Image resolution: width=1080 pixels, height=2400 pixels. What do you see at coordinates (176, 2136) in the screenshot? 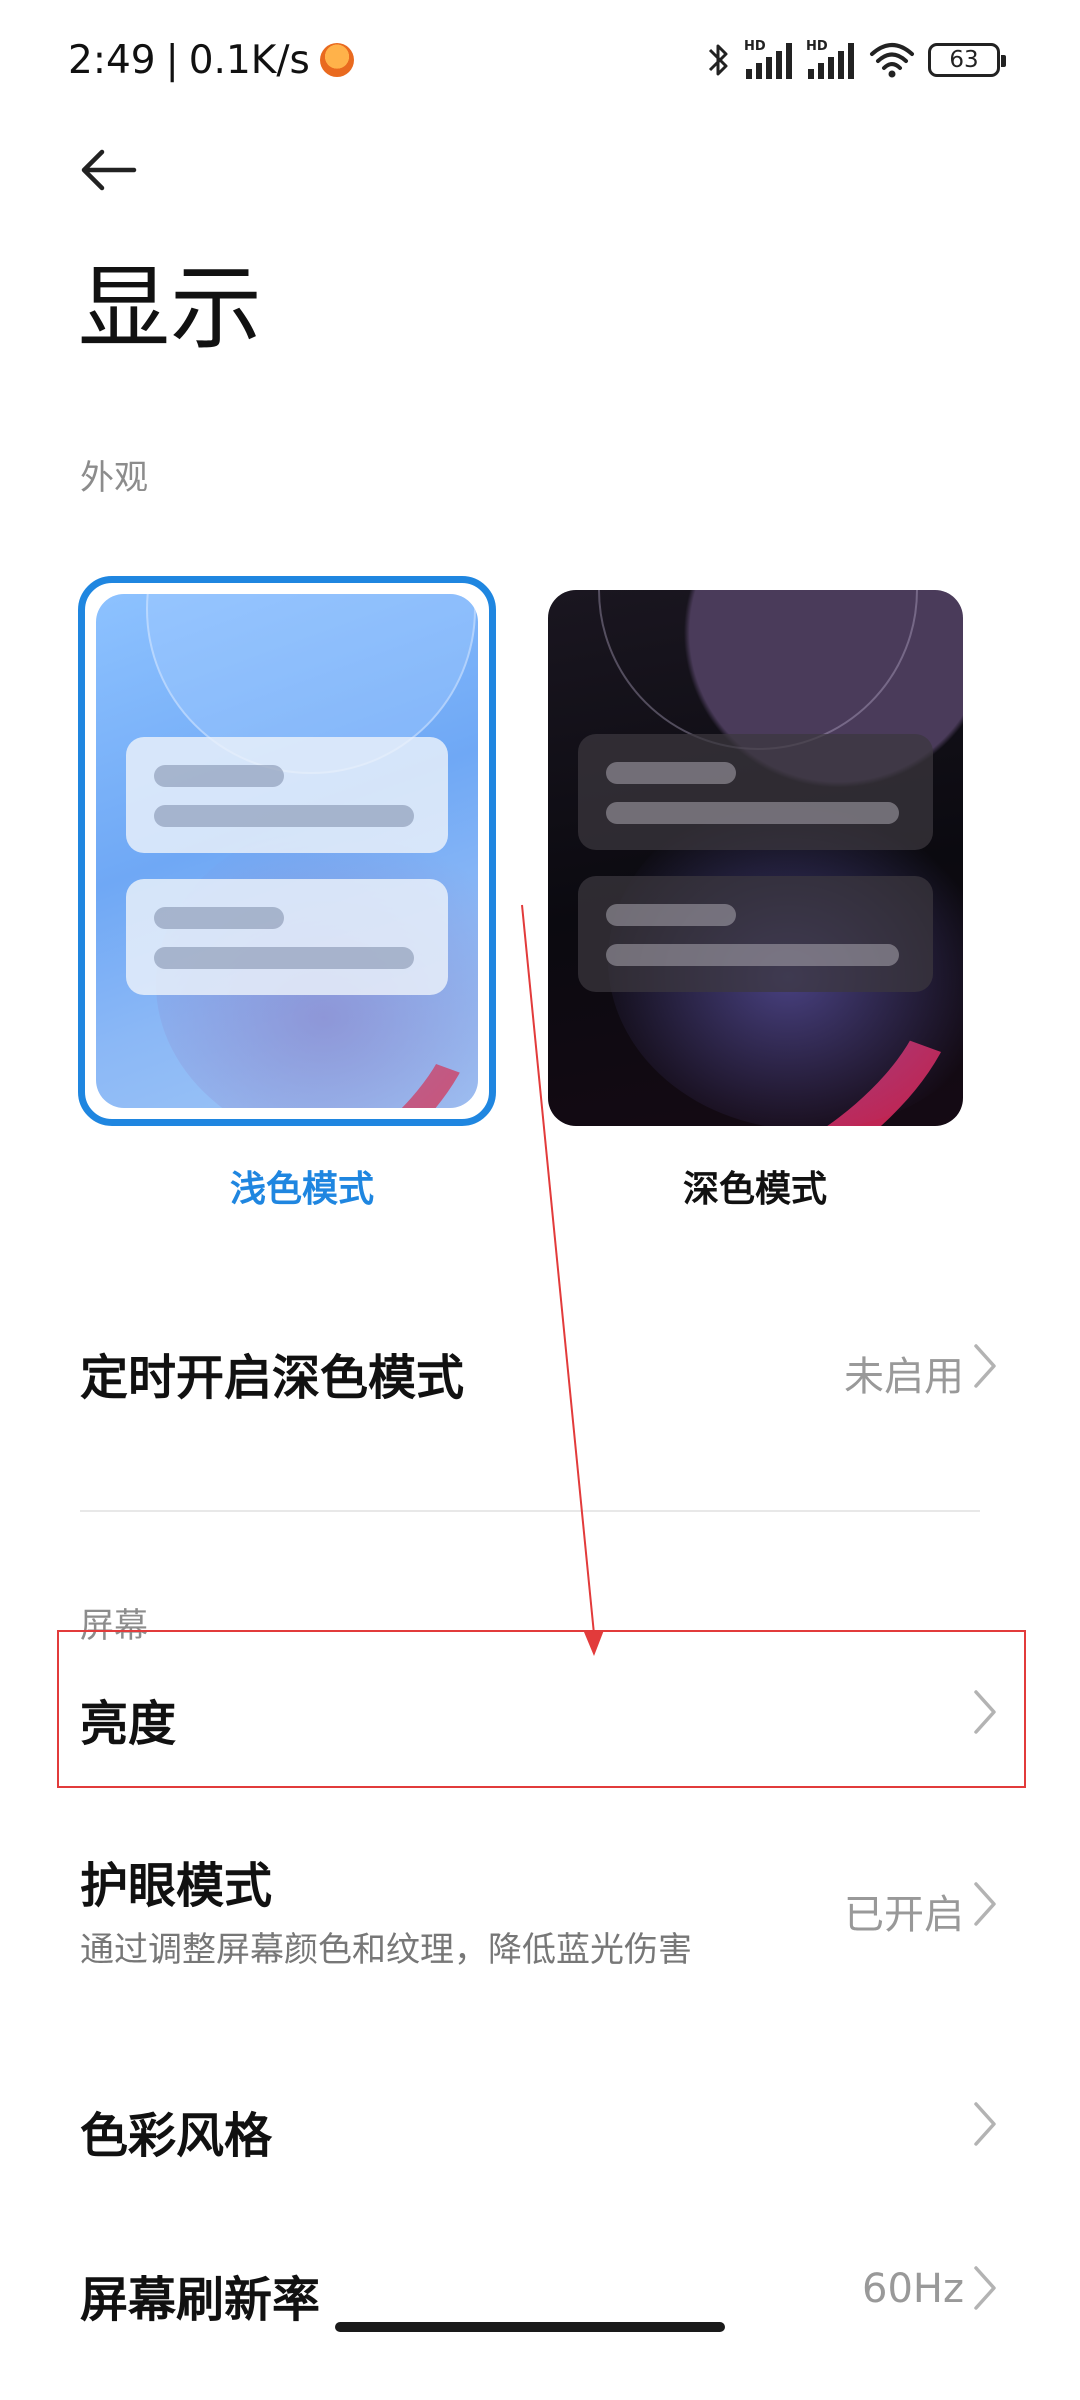
I see `row-title: 色彩风格` at bounding box center [176, 2136].